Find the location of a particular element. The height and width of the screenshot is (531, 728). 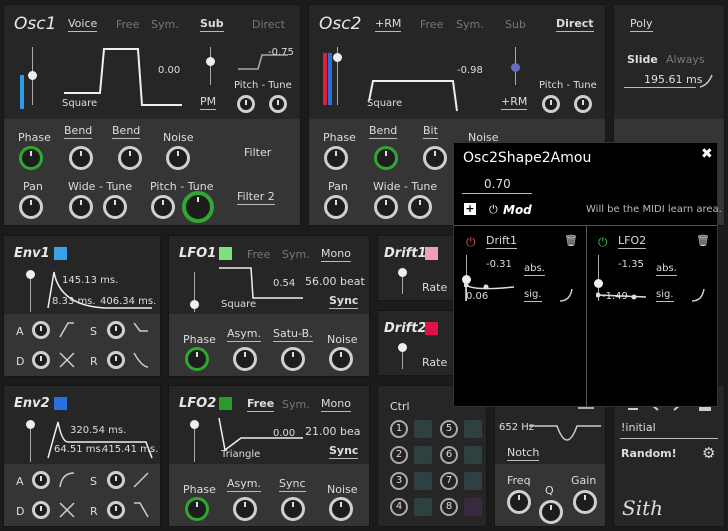

osc2-wide-knob is located at coordinates (386, 207).